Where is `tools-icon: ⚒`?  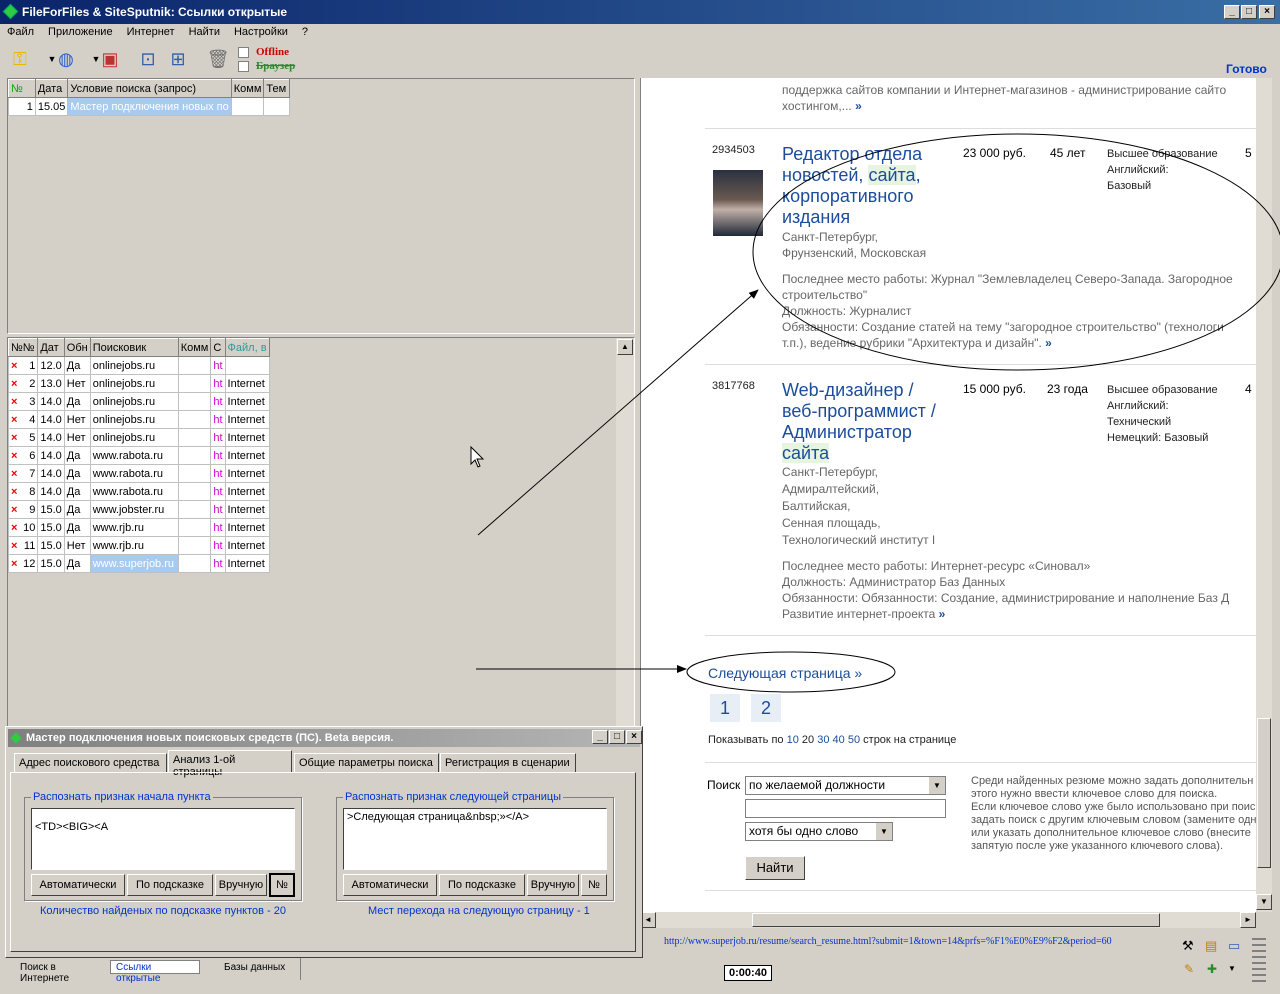
tools-icon: ⚒ is located at coordinates (1188, 946).